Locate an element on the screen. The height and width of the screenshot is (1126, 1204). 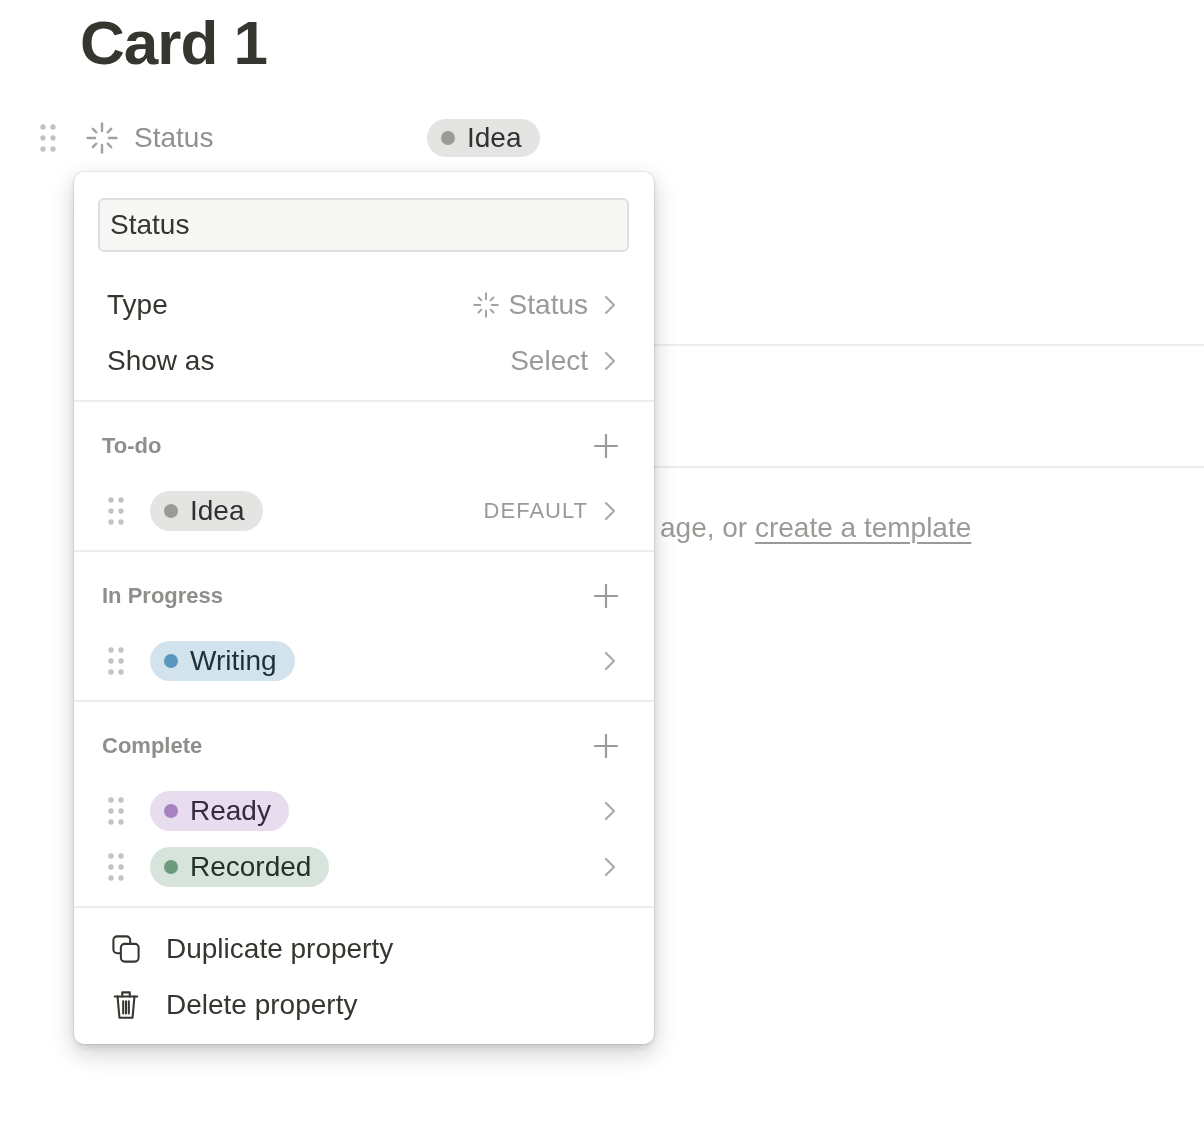
trash-icon is located at coordinates (126, 1005).